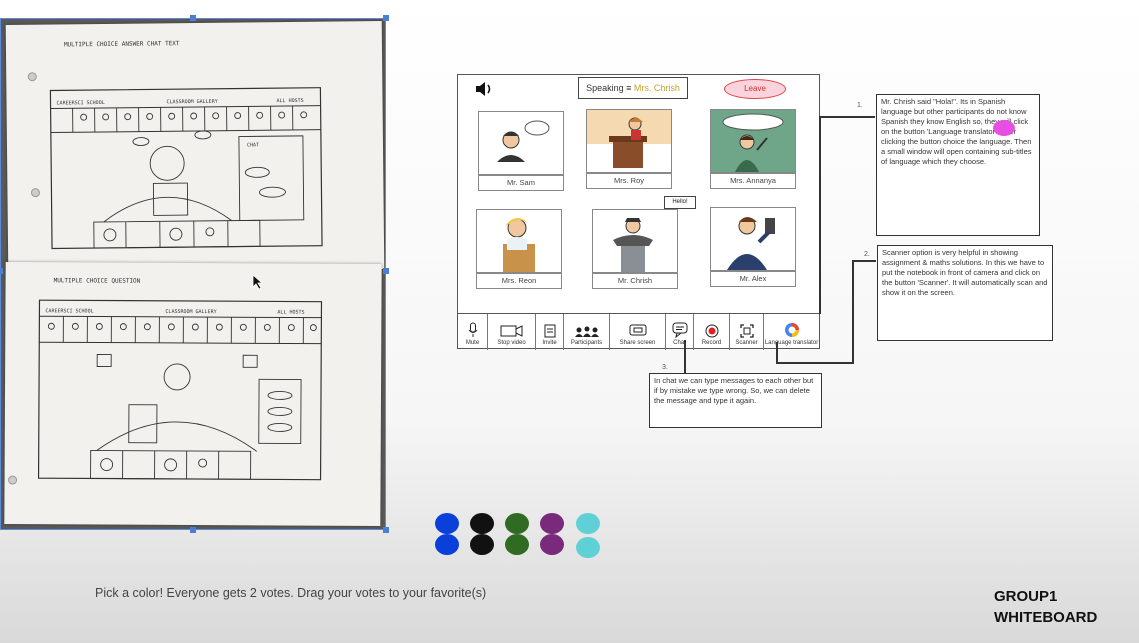 The image size is (1139, 643). What do you see at coordinates (122, 44) in the screenshot?
I see `sketch-title-1: MULTIPLE CHOICE ANSWER CHAT TEXT` at bounding box center [122, 44].